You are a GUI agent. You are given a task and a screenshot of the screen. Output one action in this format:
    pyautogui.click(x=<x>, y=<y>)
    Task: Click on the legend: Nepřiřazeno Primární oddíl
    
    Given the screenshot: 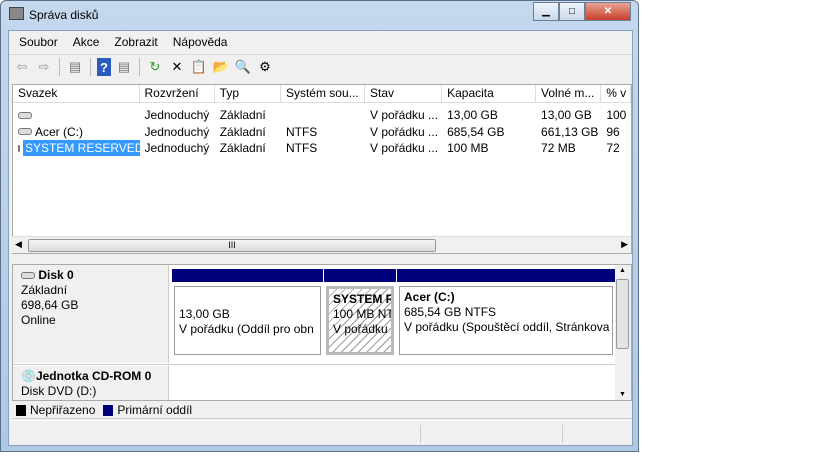 What is the action you would take?
    pyautogui.click(x=322, y=410)
    